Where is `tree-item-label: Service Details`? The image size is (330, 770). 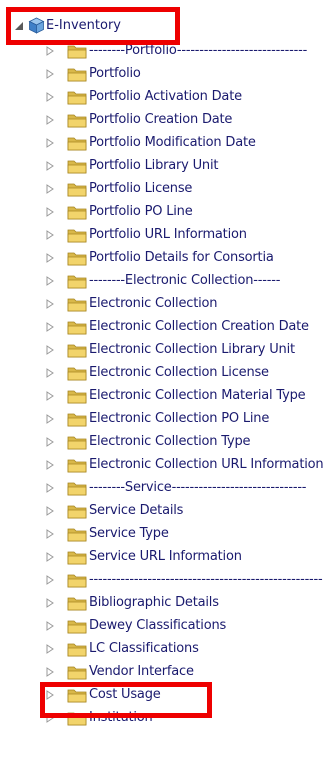
tree-item-label: Service Details is located at coordinates (136, 510).